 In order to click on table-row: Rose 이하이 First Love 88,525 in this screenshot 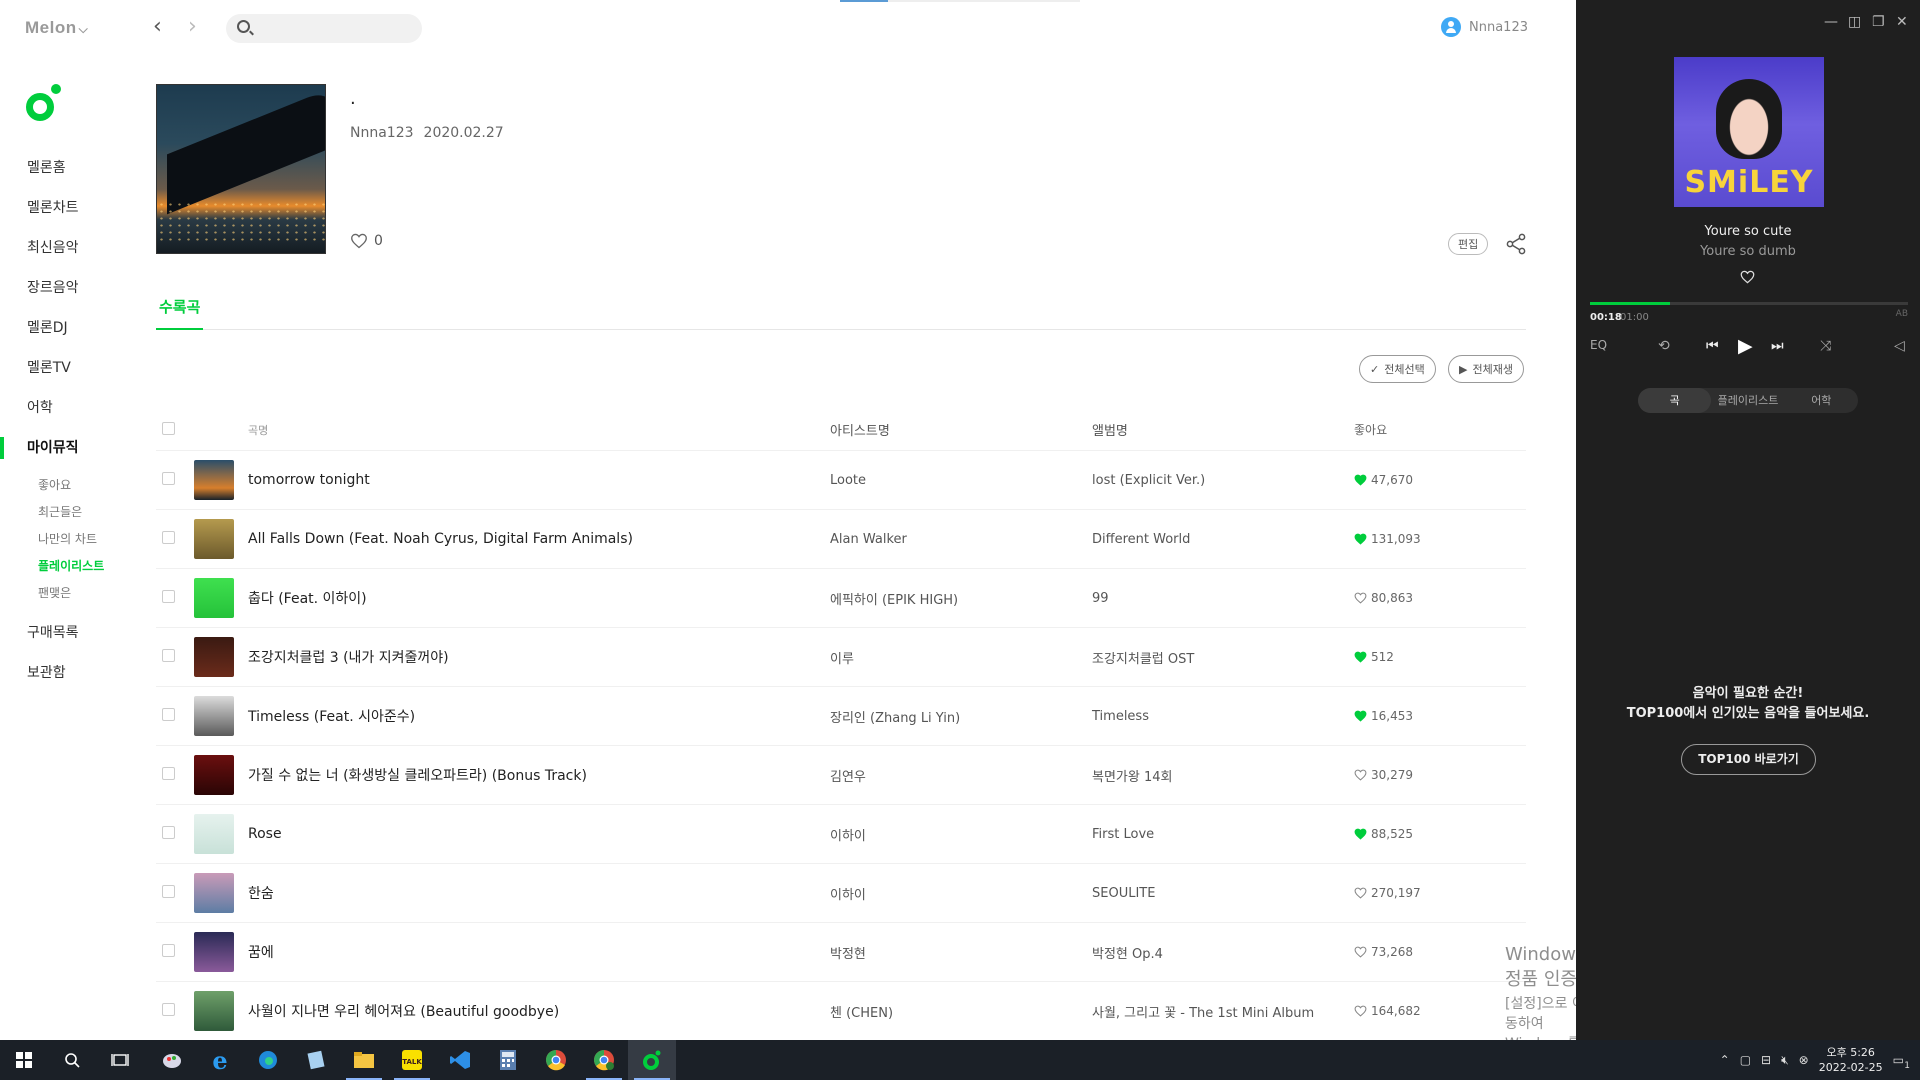, I will do `click(841, 834)`.